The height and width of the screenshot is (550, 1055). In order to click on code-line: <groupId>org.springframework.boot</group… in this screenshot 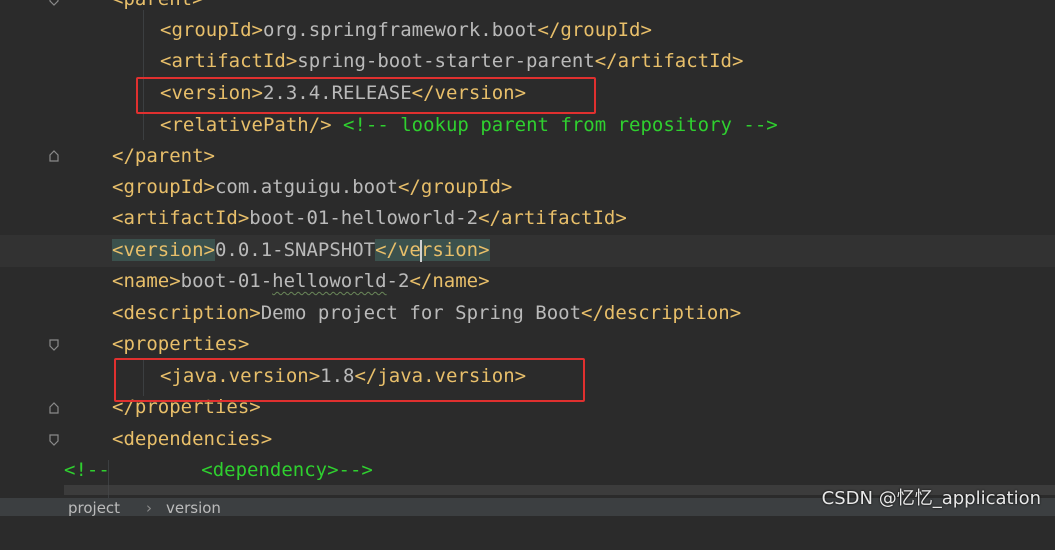, I will do `click(527, 31)`.